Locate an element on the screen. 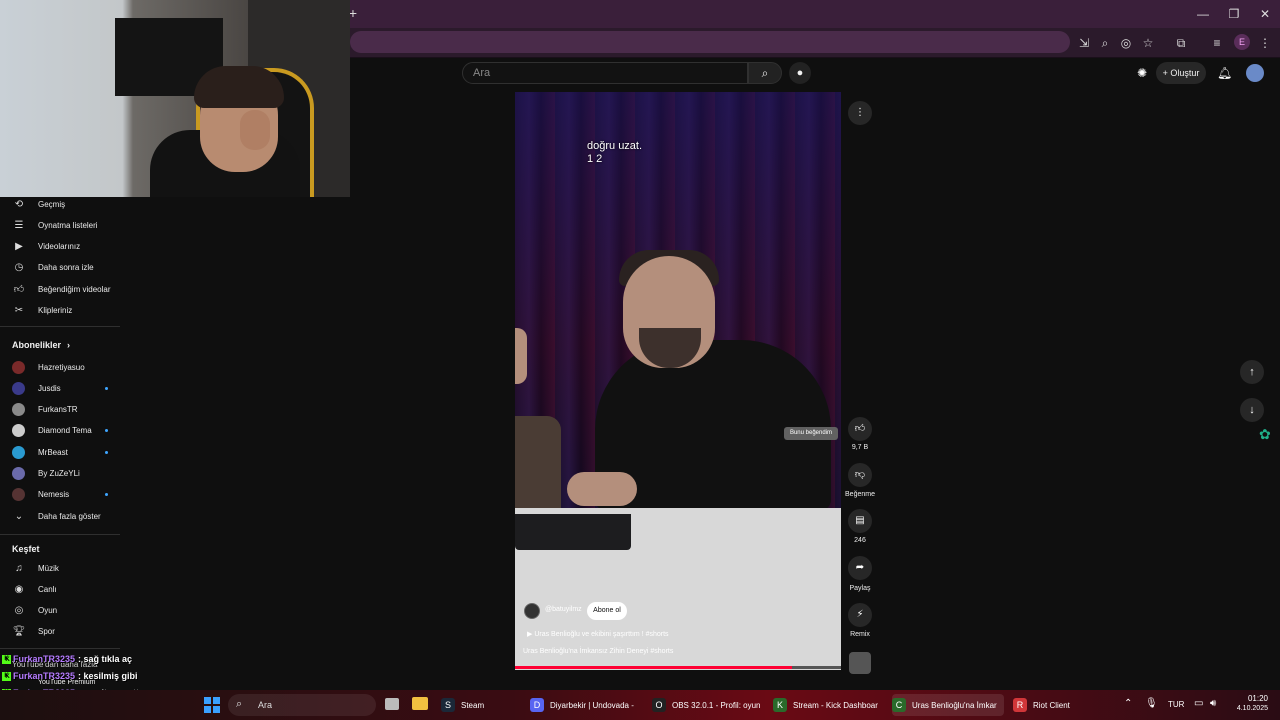 The height and width of the screenshot is (720, 1280). sidebar-item-watch-later: ◷ Daha sonra izle is located at coordinates (67, 268).